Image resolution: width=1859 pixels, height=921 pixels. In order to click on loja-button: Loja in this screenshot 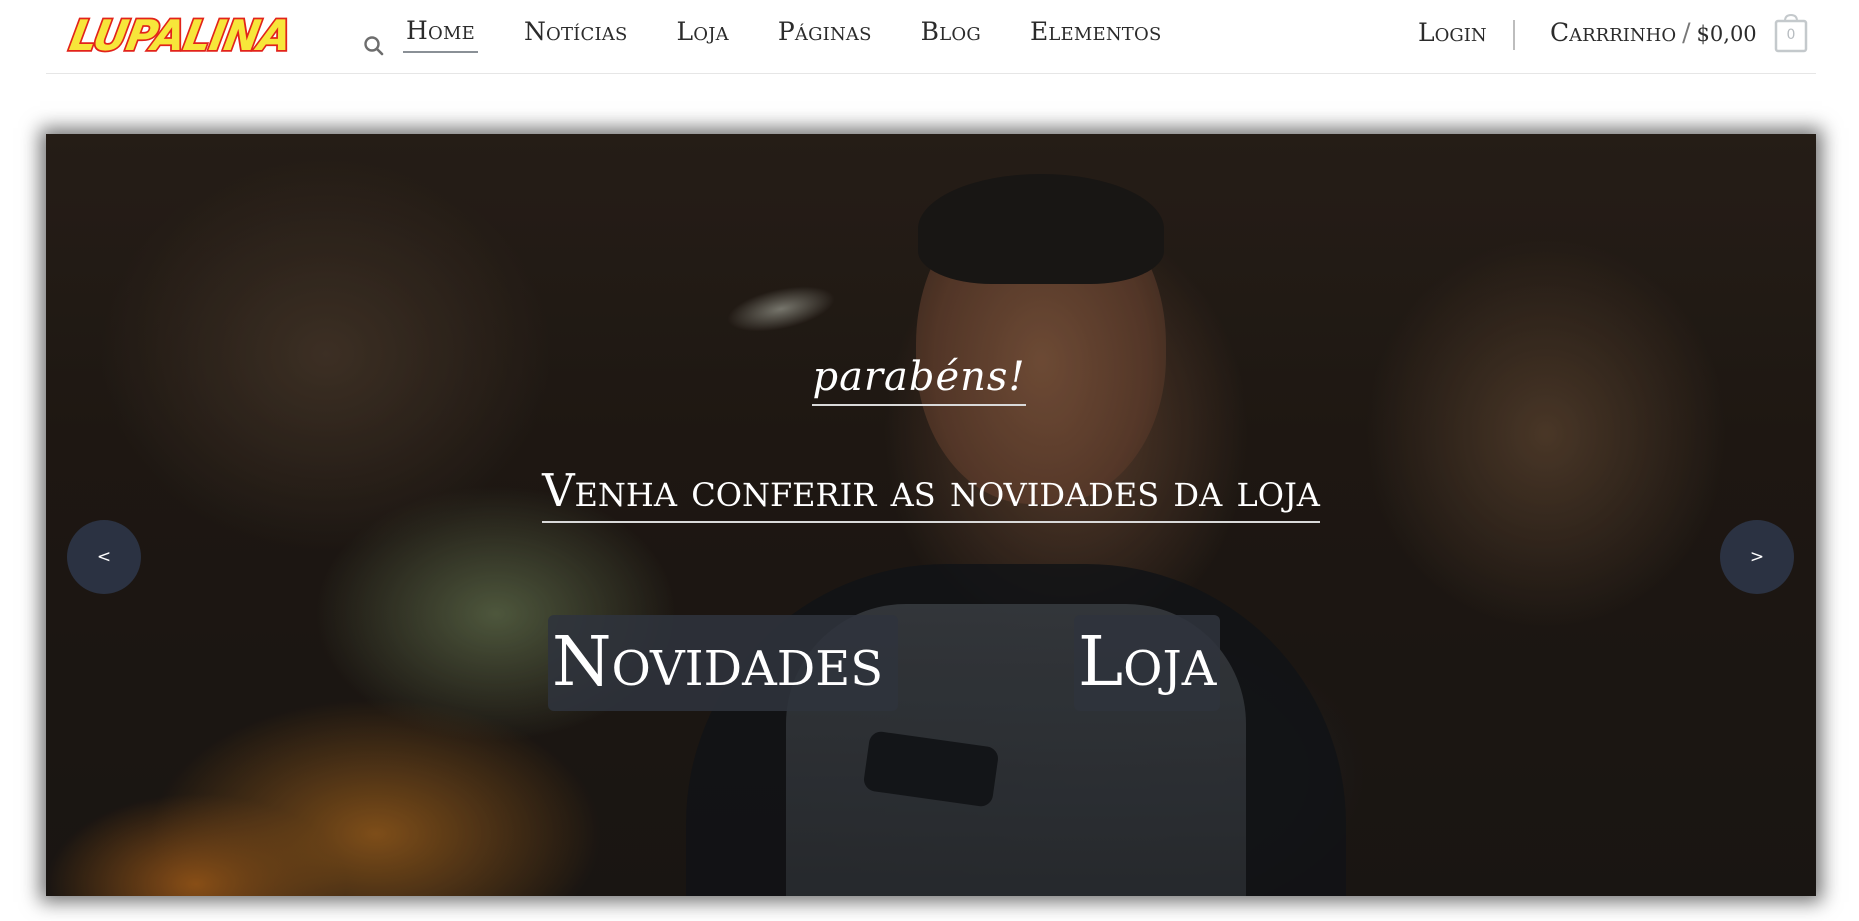, I will do `click(1147, 663)`.